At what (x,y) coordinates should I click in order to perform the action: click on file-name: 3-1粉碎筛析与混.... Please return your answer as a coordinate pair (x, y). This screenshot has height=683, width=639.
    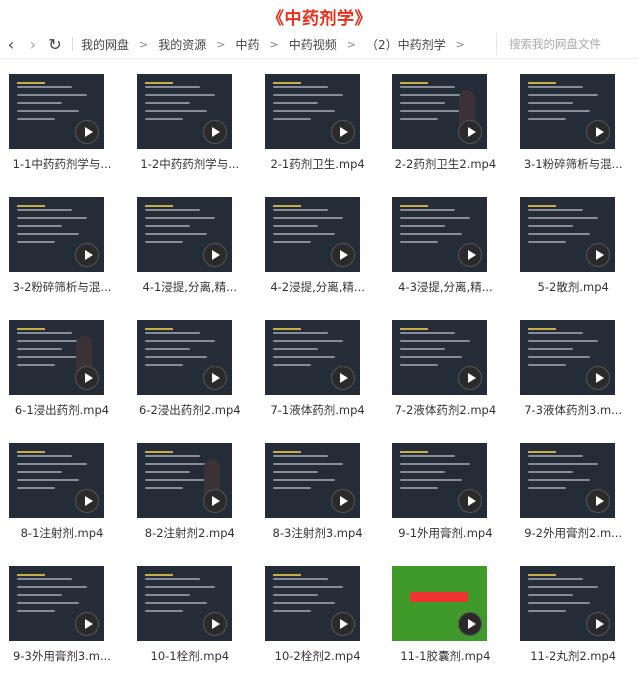
    Looking at the image, I should click on (573, 164).